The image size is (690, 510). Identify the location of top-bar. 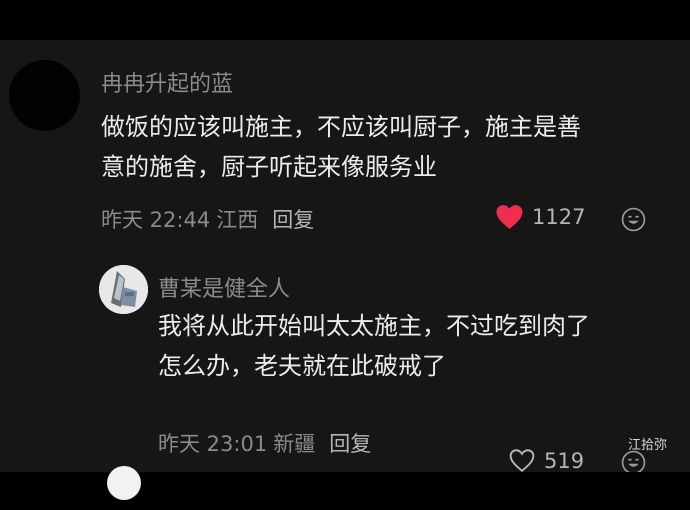
(345, 20).